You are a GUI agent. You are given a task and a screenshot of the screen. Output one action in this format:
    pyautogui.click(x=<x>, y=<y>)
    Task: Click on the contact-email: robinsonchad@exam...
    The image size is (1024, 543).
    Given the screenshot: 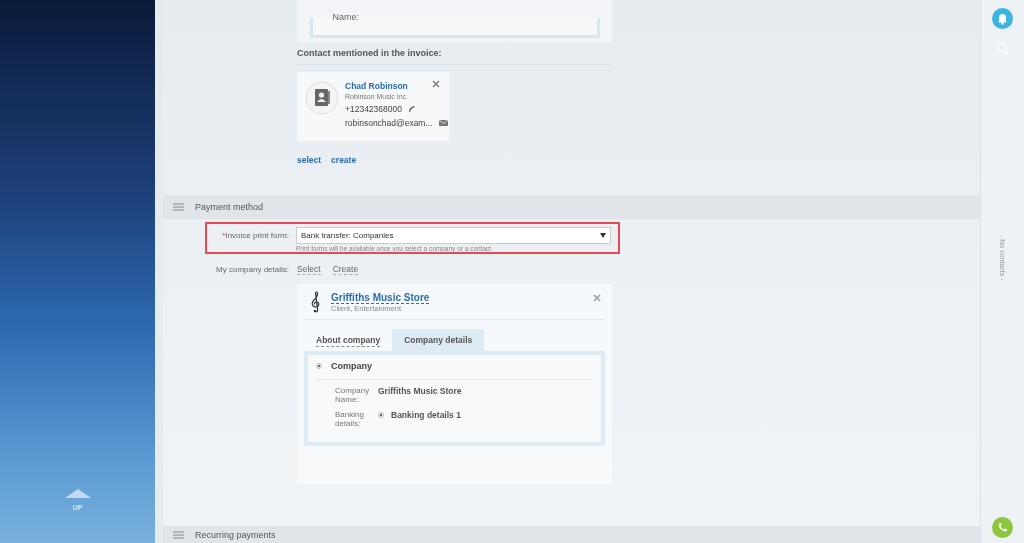 What is the action you would take?
    pyautogui.click(x=389, y=123)
    